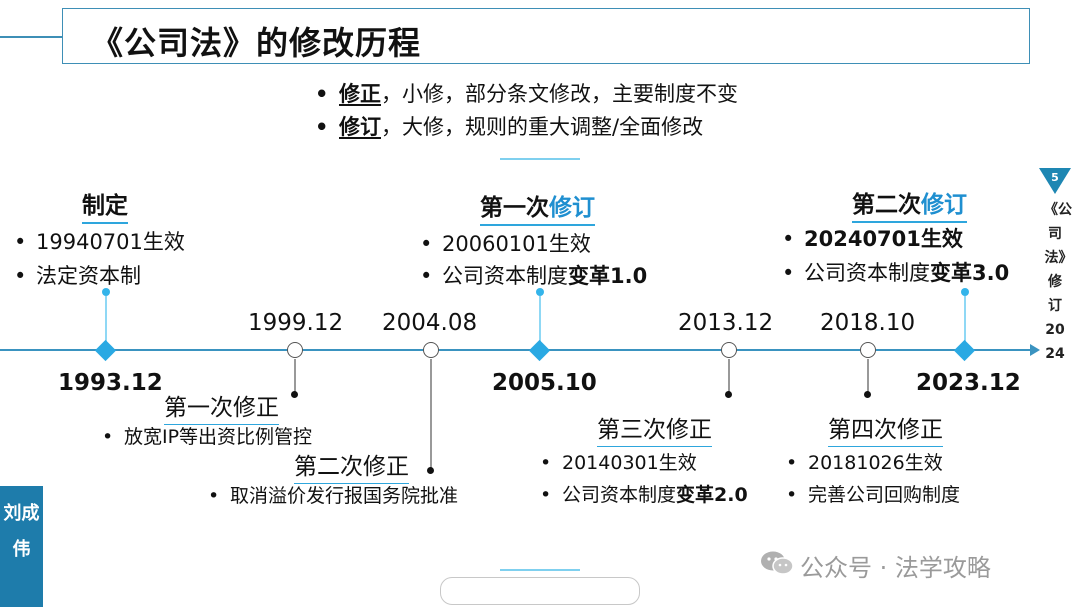 Image resolution: width=1080 pixels, height=607 pixels. I want to click on event-item: • 20060101生效, so click(505, 243).